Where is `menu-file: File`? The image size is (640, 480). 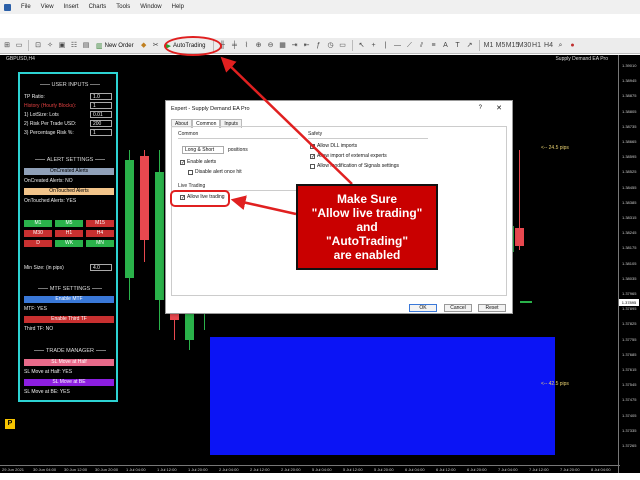
menu-file: File is located at coordinates (26, 7).